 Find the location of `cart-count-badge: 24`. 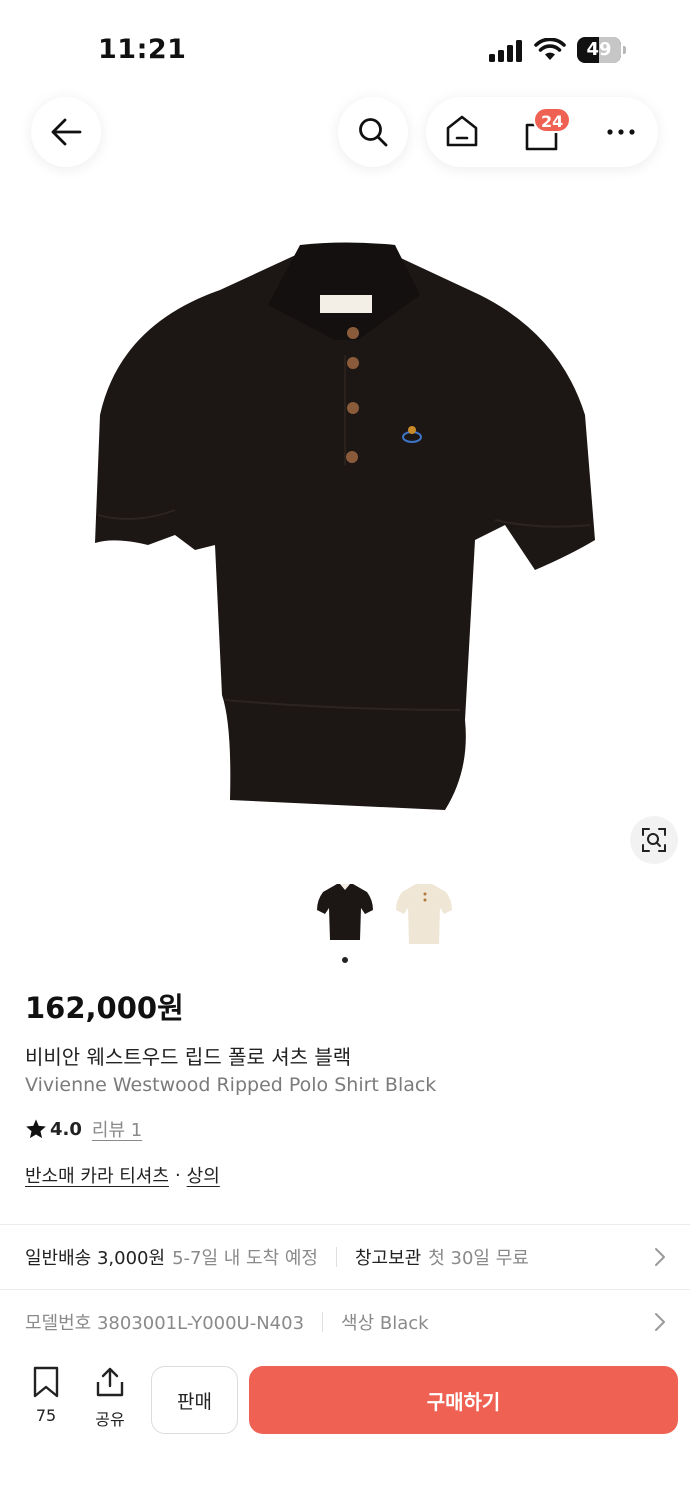

cart-count-badge: 24 is located at coordinates (552, 120).